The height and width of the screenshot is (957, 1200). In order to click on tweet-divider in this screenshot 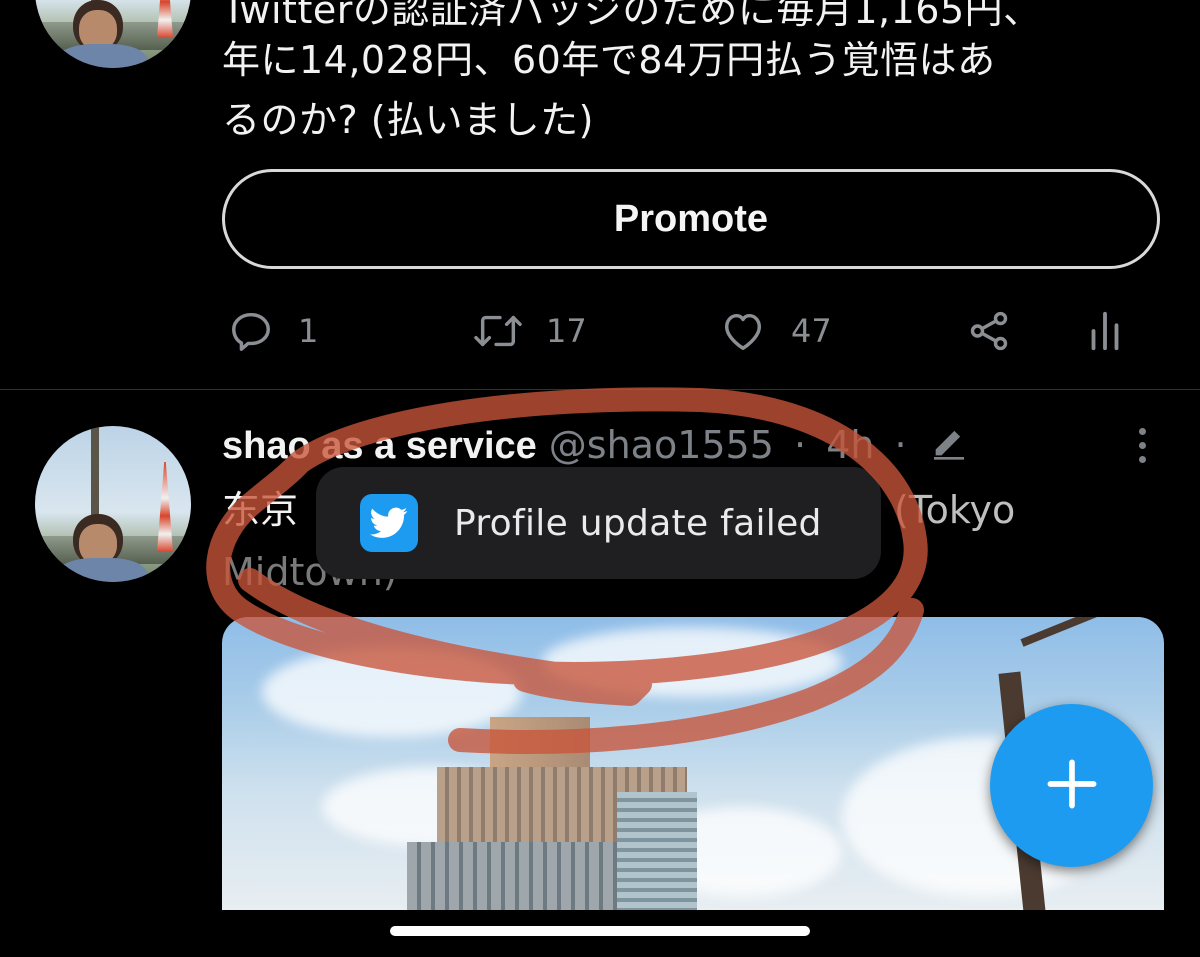, I will do `click(600, 389)`.